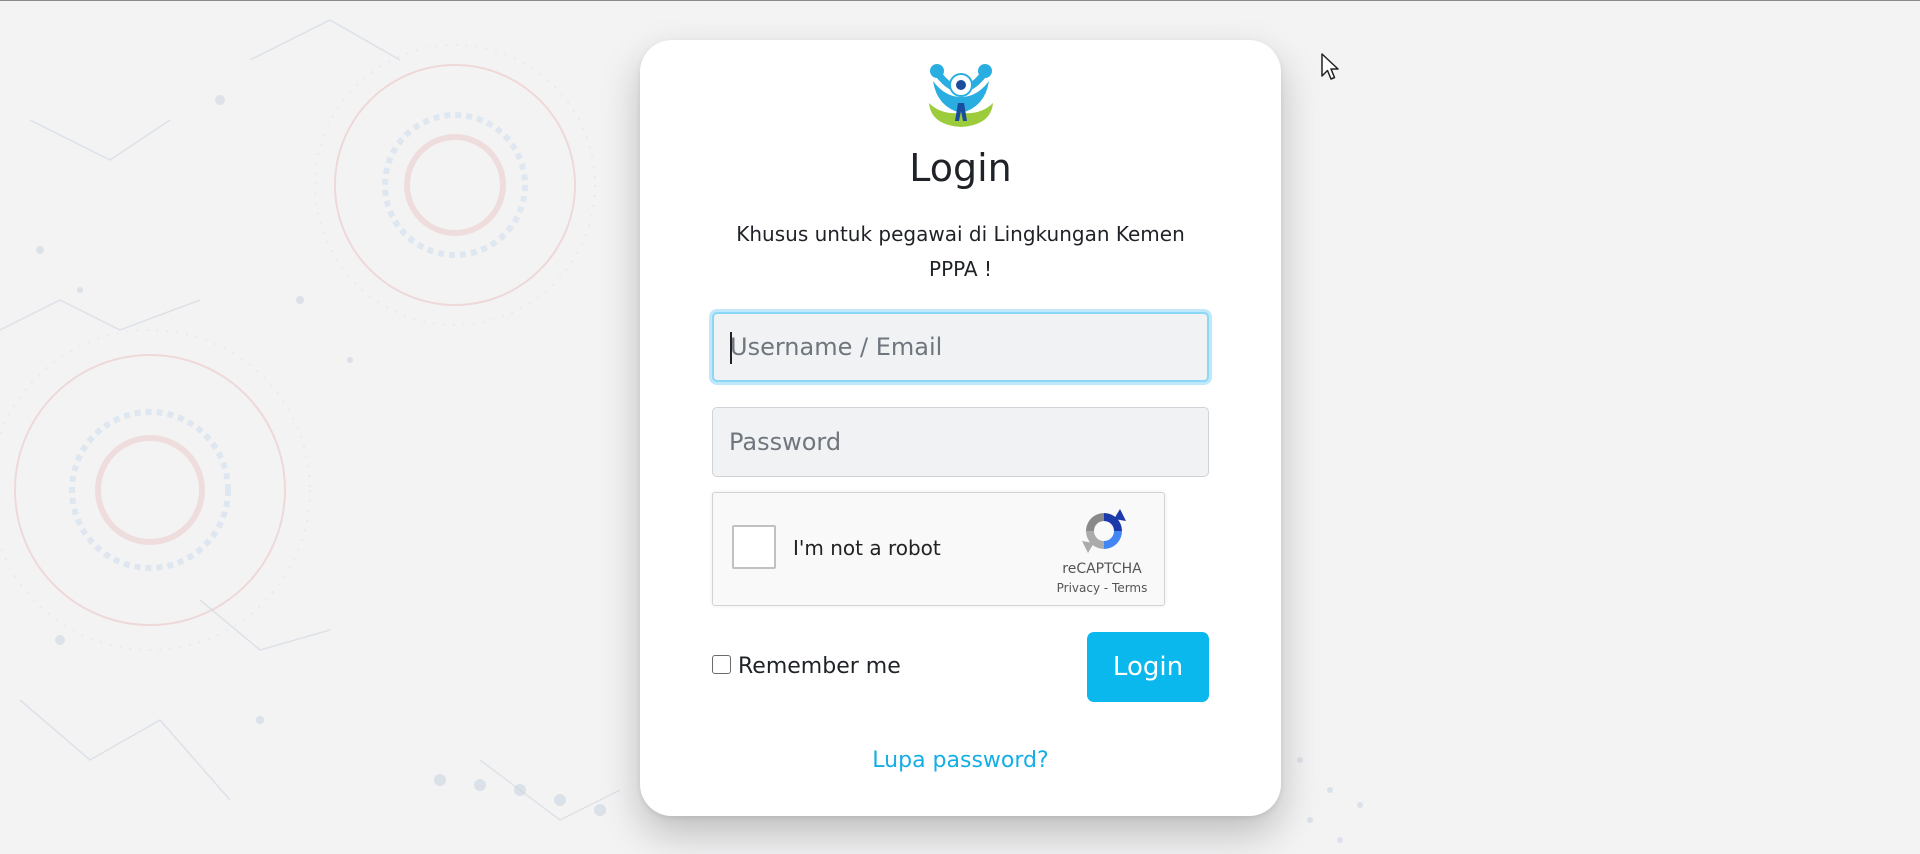 Image resolution: width=1920 pixels, height=854 pixels. Describe the element at coordinates (1102, 569) in the screenshot. I see `recaptcha-brand: reCAPTCHA` at that location.